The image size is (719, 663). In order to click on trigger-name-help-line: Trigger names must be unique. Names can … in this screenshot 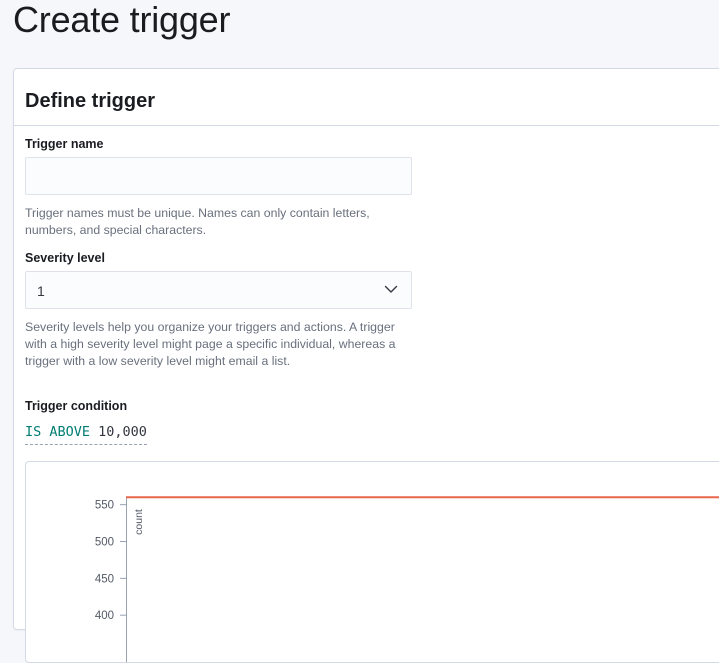, I will do `click(197, 213)`.